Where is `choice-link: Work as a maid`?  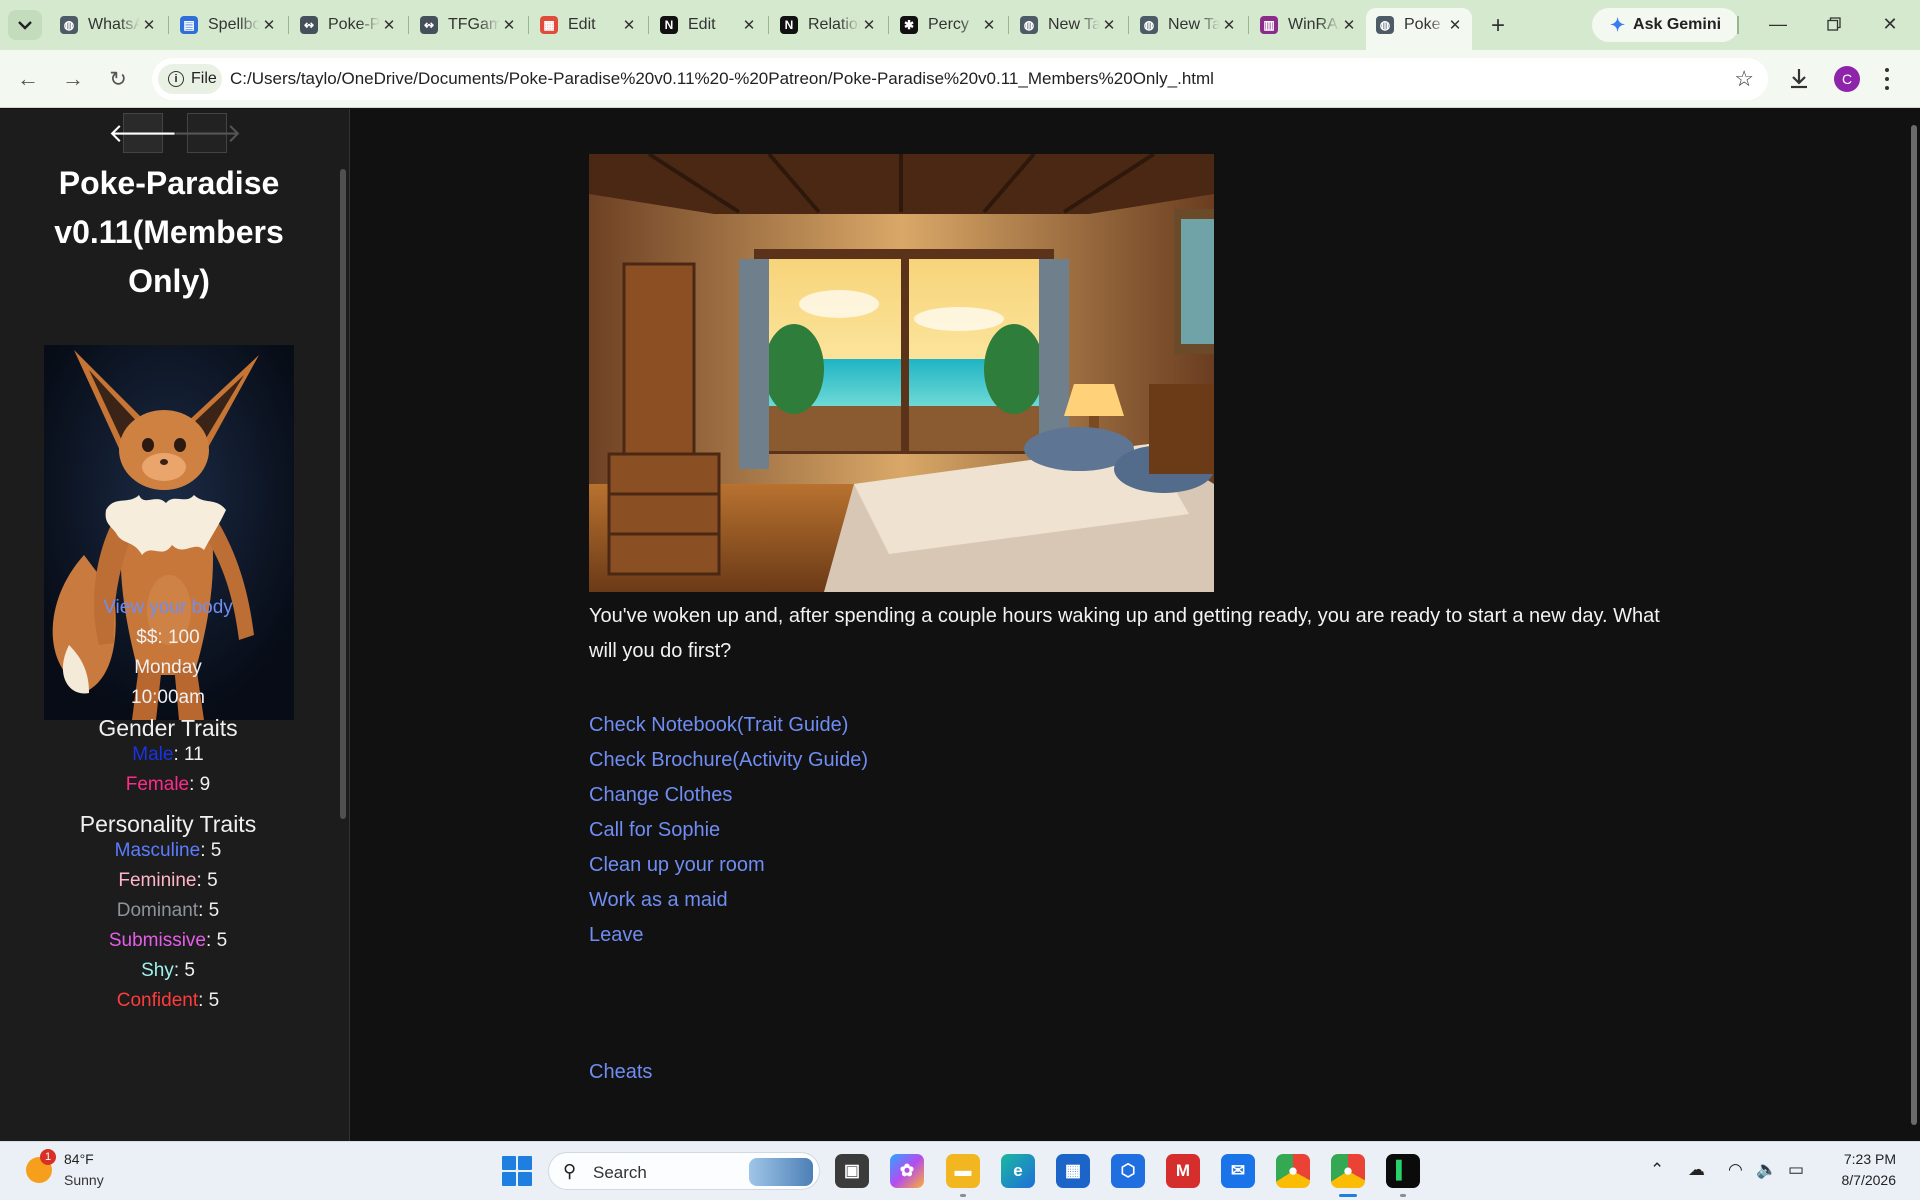 choice-link: Work as a maid is located at coordinates (658, 900).